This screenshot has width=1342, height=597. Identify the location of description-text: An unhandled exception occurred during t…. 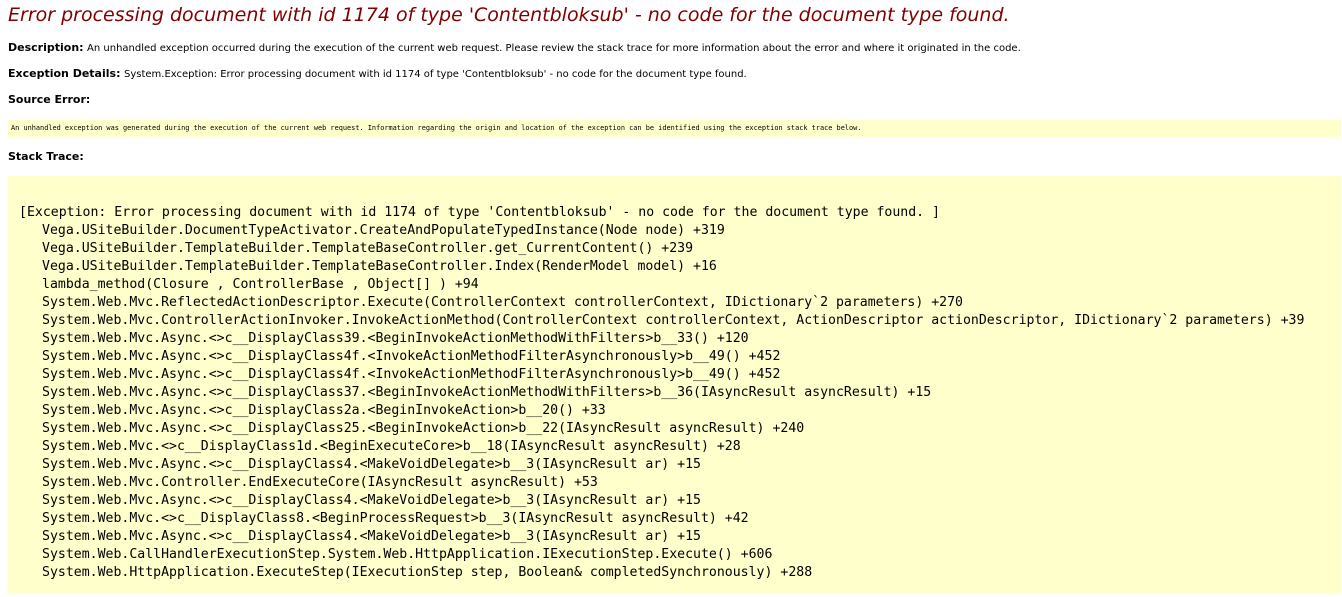
(554, 48).